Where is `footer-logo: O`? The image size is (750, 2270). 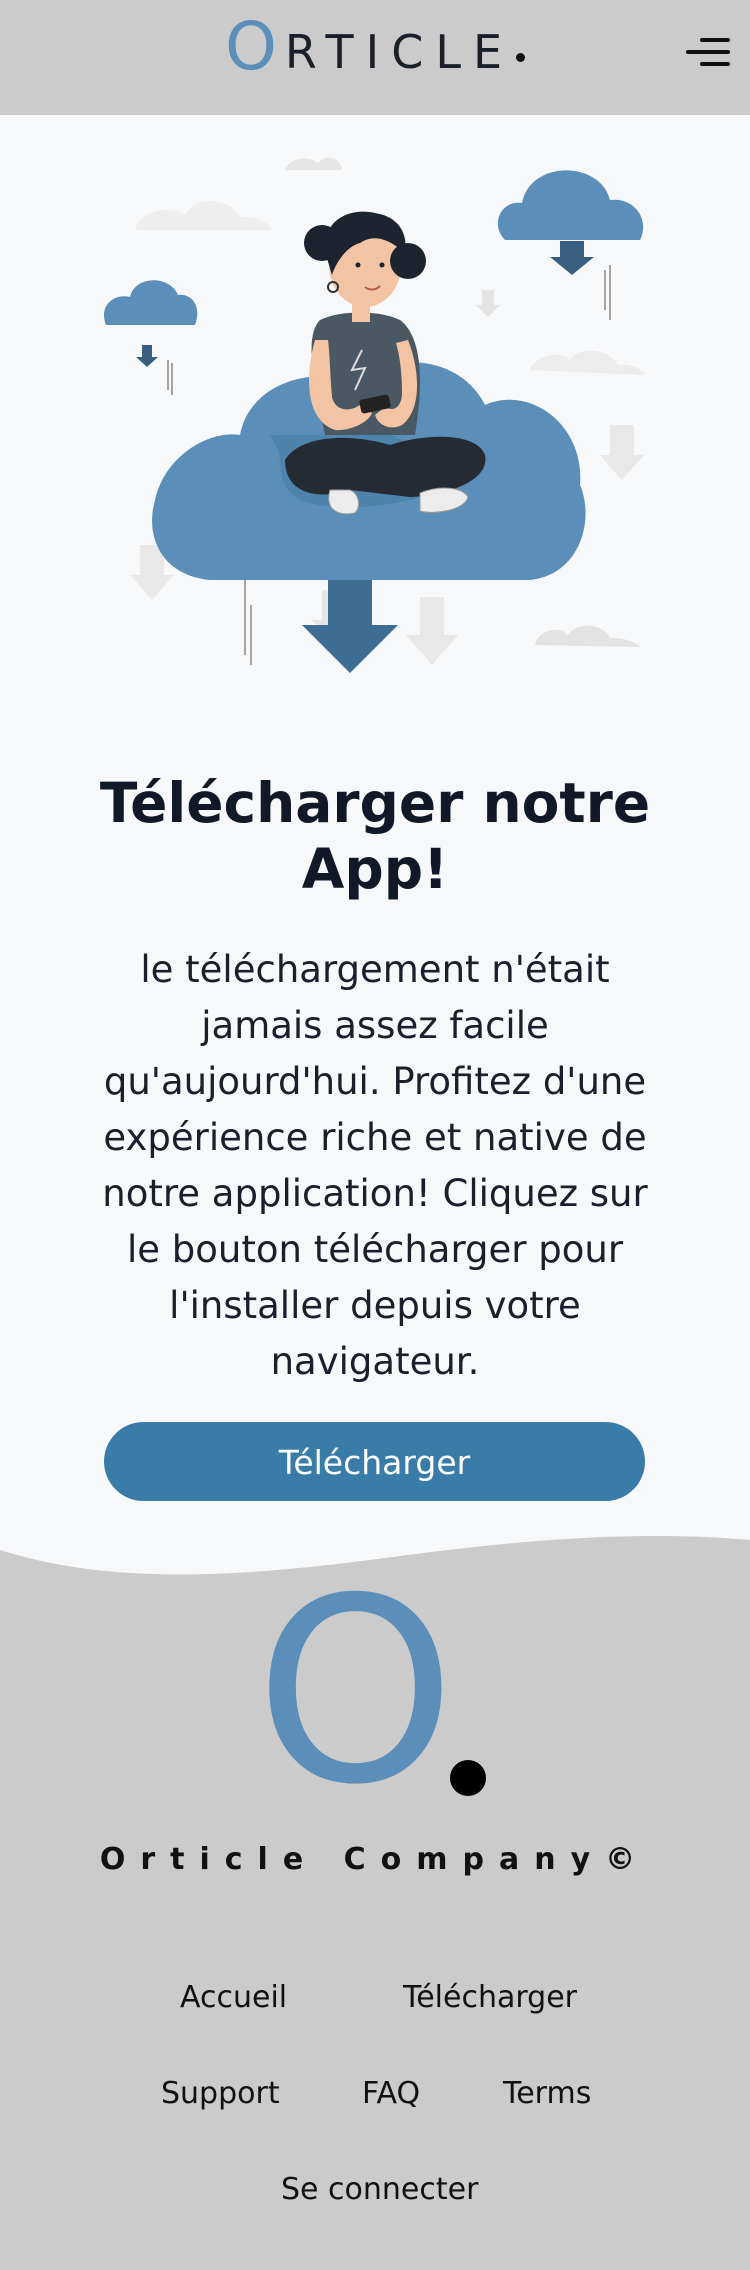 footer-logo: O is located at coordinates (385, 1692).